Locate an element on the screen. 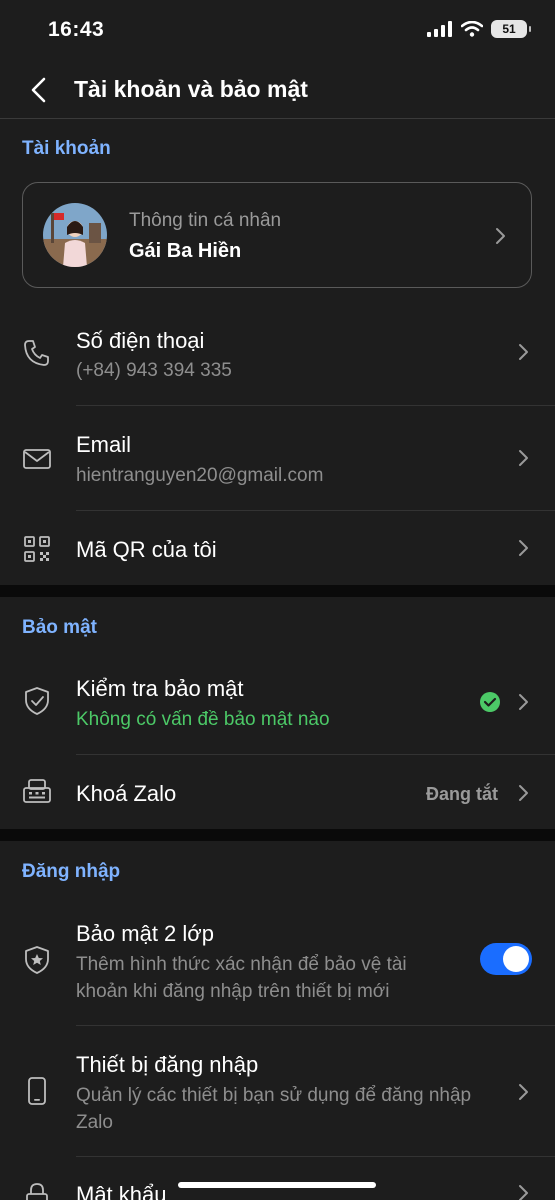  status-icons: 51 is located at coordinates (479, 29).